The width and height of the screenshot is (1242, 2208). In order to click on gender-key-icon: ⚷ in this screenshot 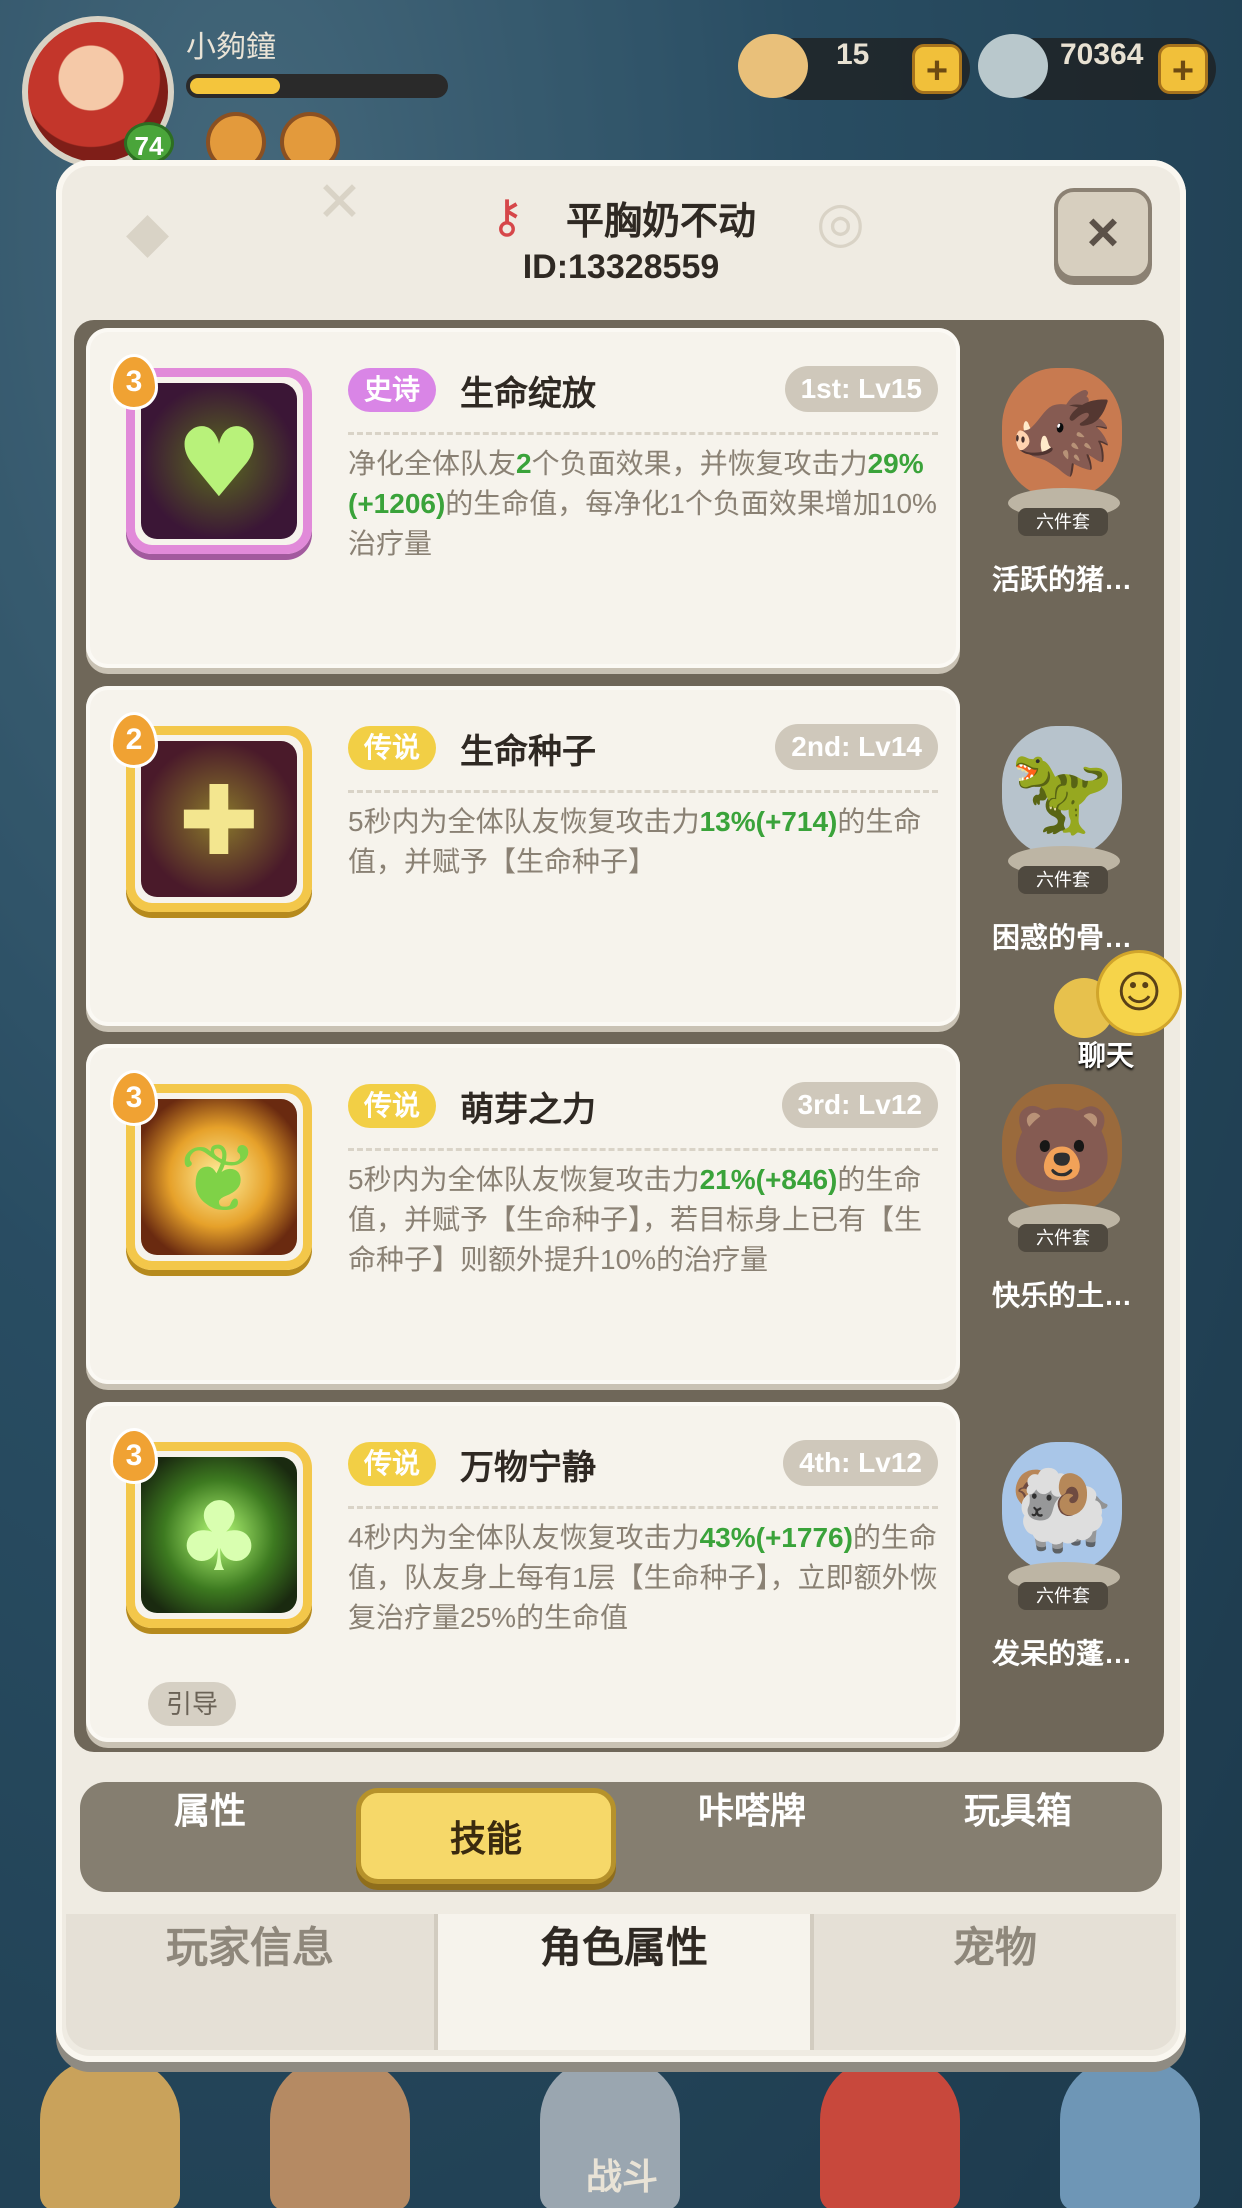, I will do `click(507, 216)`.